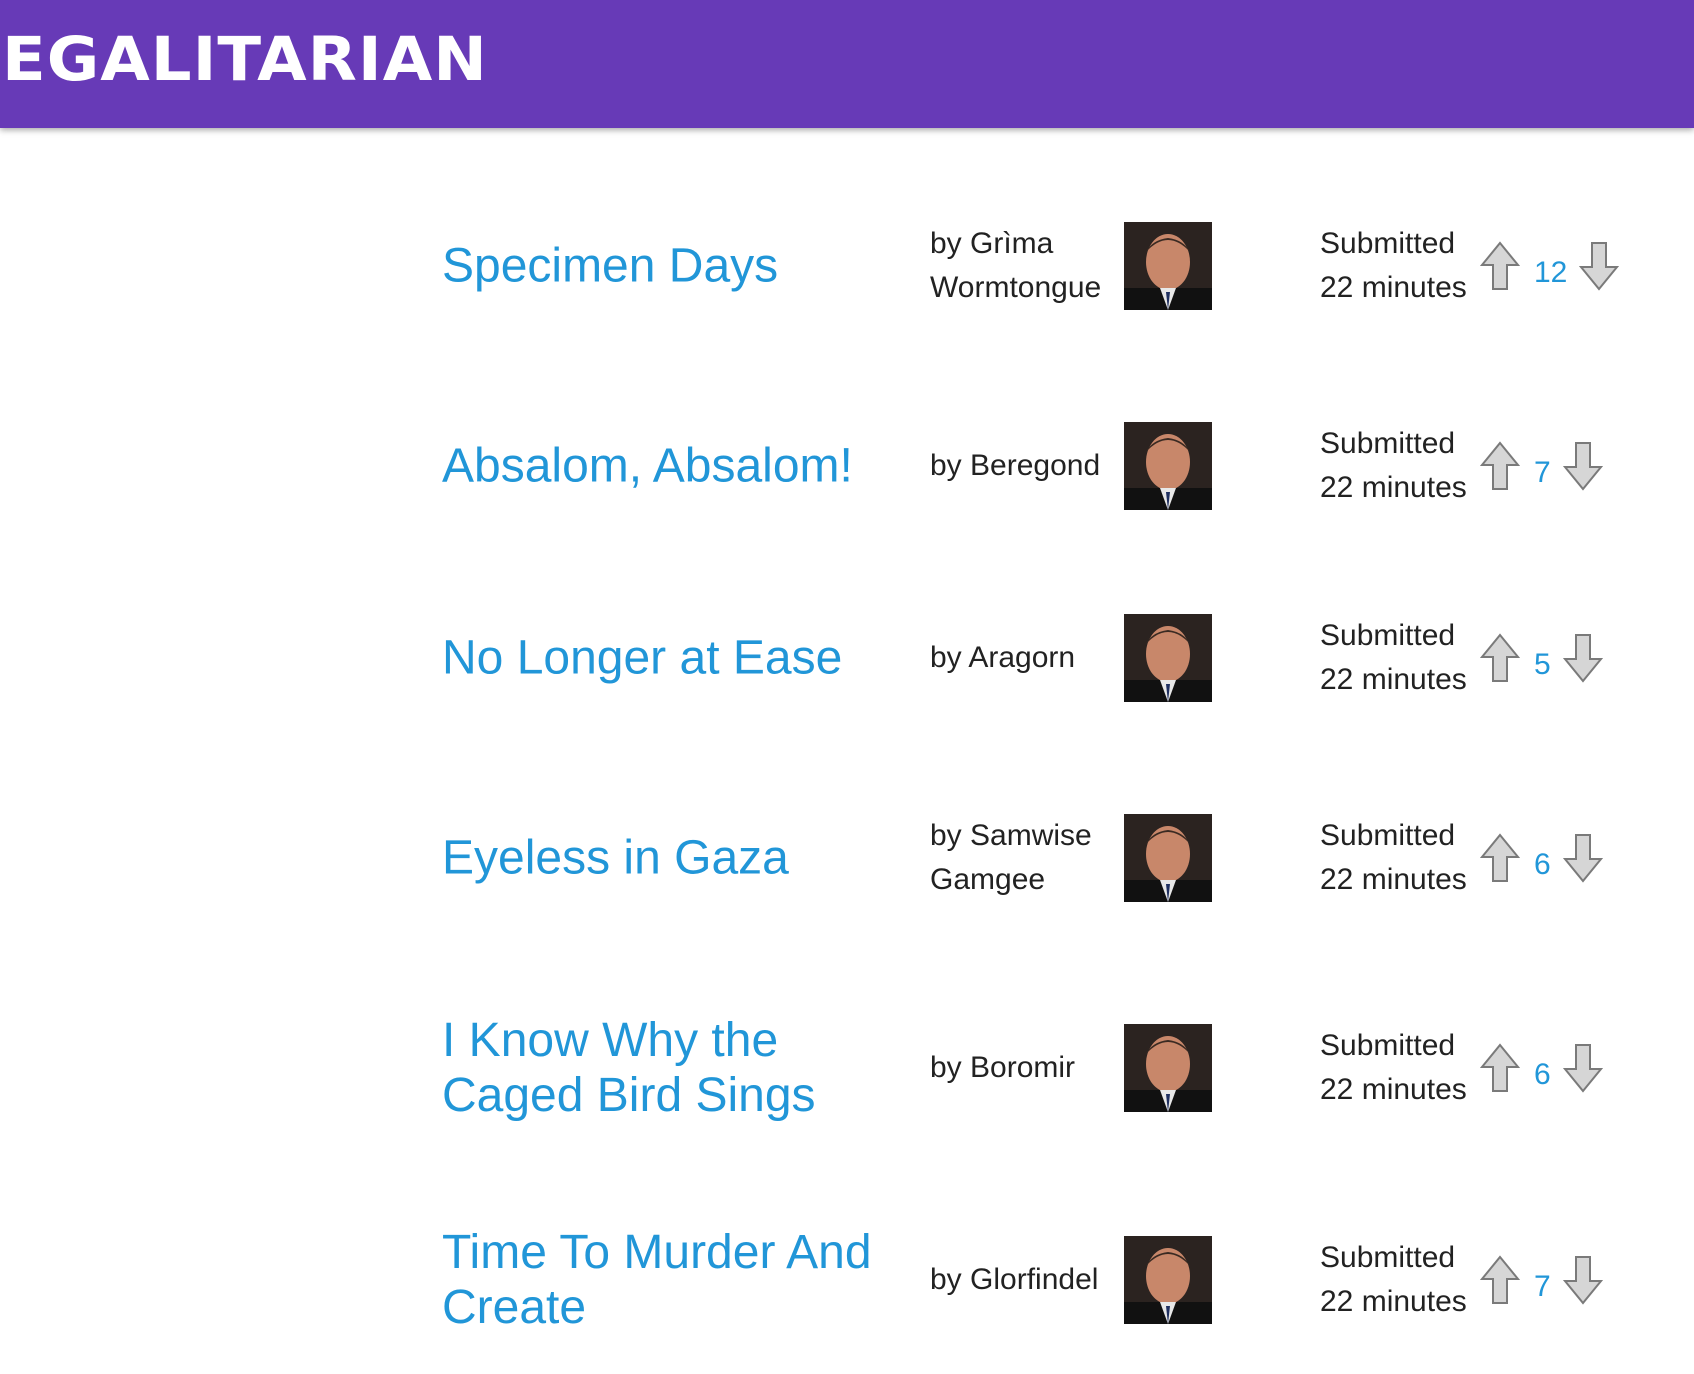  What do you see at coordinates (672, 266) in the screenshot?
I see `post-title-link: Specimen Days` at bounding box center [672, 266].